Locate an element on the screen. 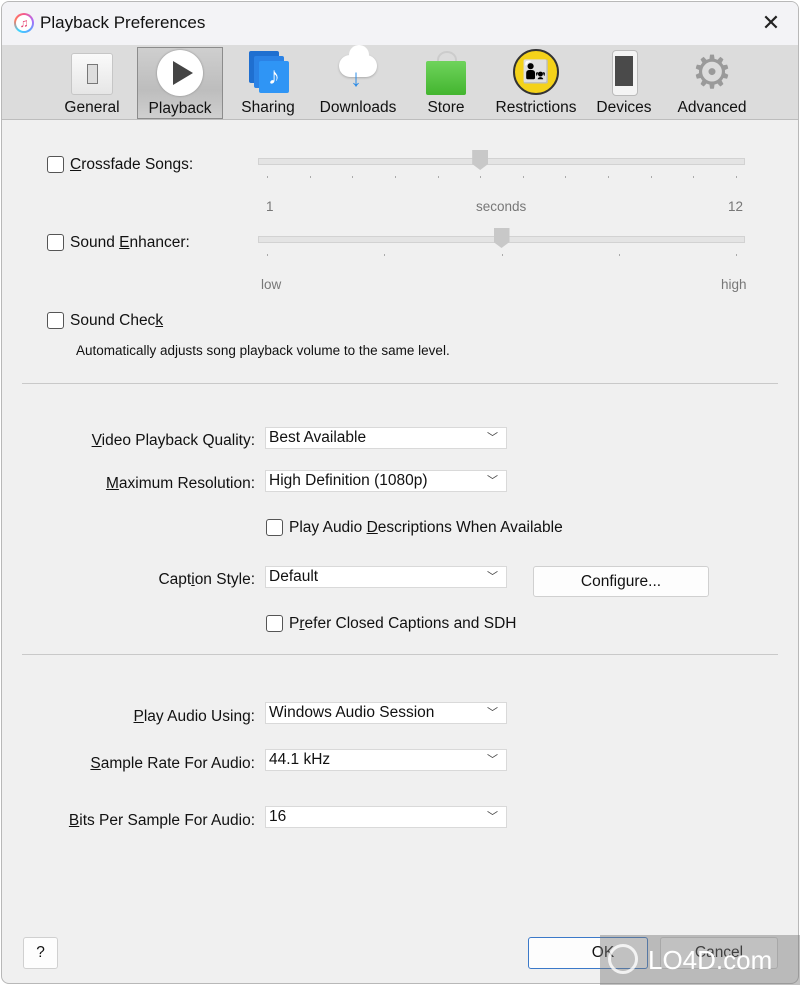 This screenshot has height=985, width=800. audio-descriptions-checkbox is located at coordinates (274, 527).